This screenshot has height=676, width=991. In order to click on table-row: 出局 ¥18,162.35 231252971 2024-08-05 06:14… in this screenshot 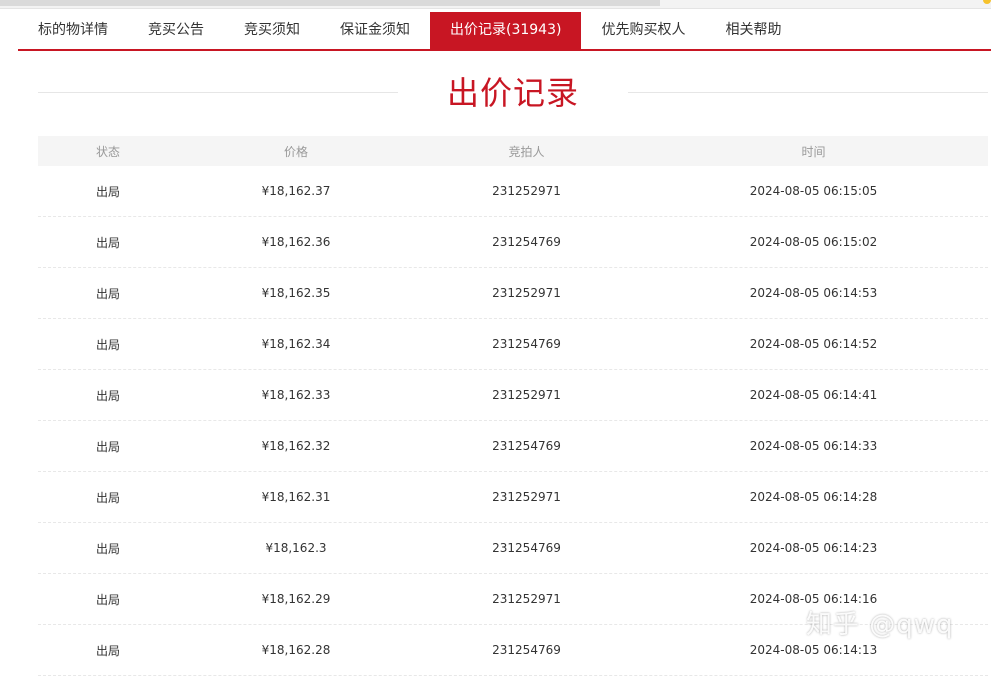, I will do `click(513, 293)`.